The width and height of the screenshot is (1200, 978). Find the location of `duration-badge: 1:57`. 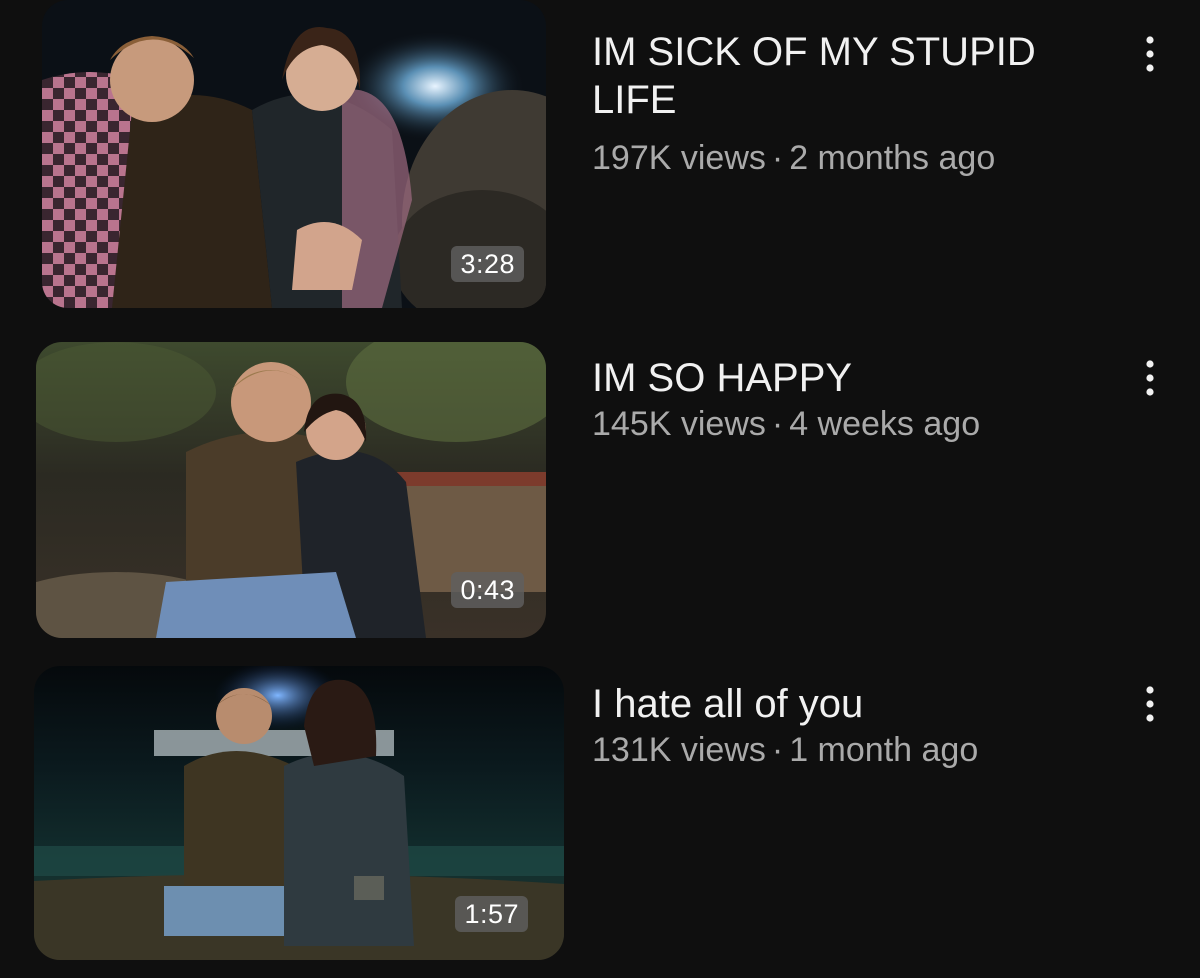

duration-badge: 1:57 is located at coordinates (491, 914).